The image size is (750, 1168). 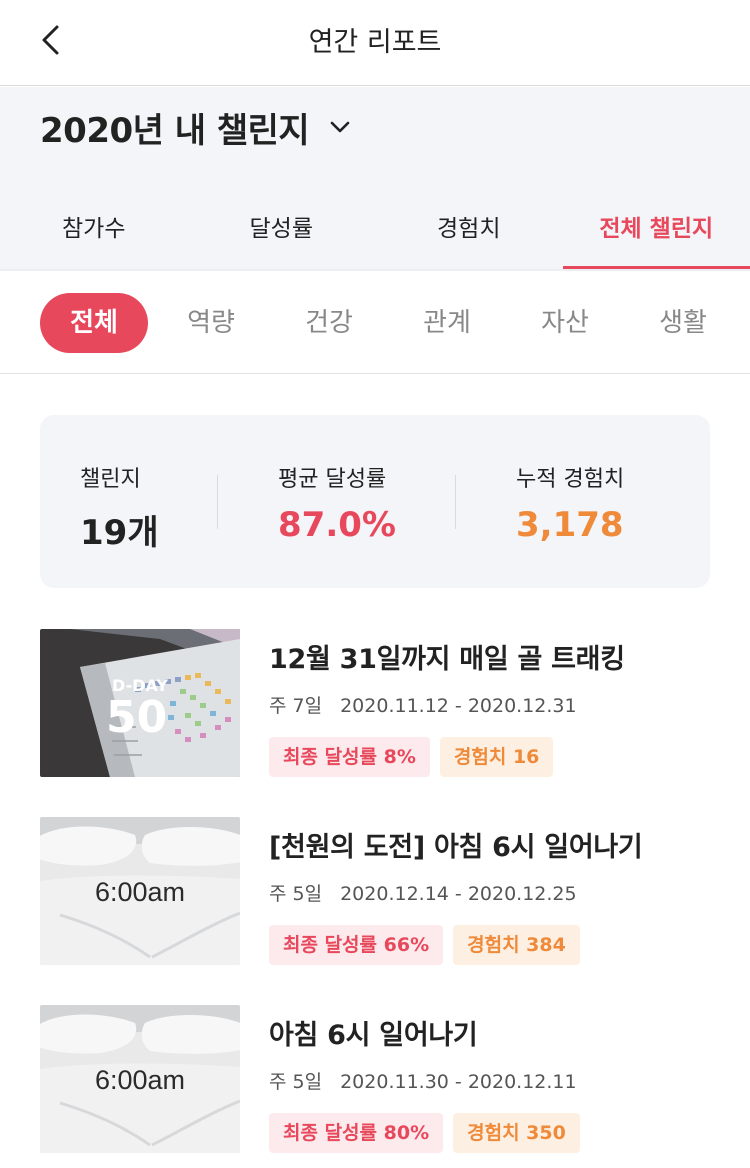 What do you see at coordinates (110, 479) in the screenshot?
I see `summary-challenges-label: 챌린지` at bounding box center [110, 479].